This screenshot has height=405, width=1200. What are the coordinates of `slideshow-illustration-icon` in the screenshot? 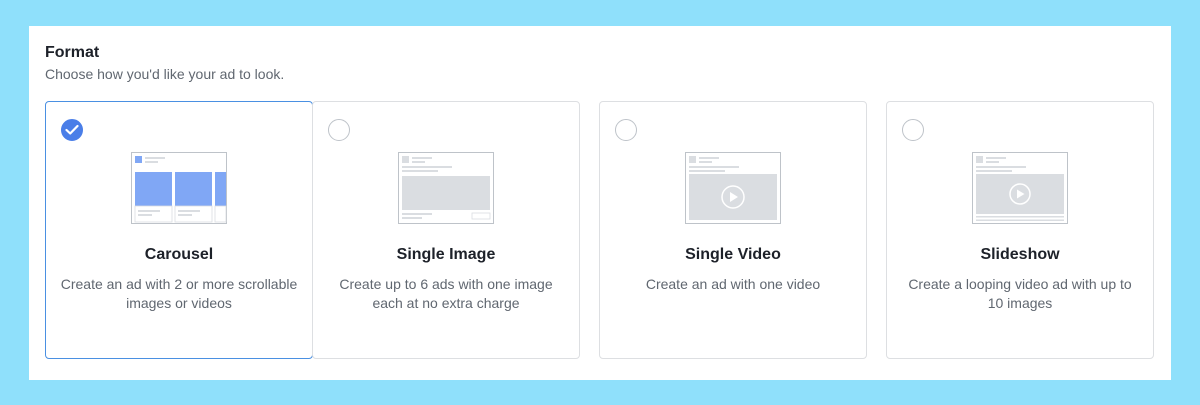 It's located at (1020, 188).